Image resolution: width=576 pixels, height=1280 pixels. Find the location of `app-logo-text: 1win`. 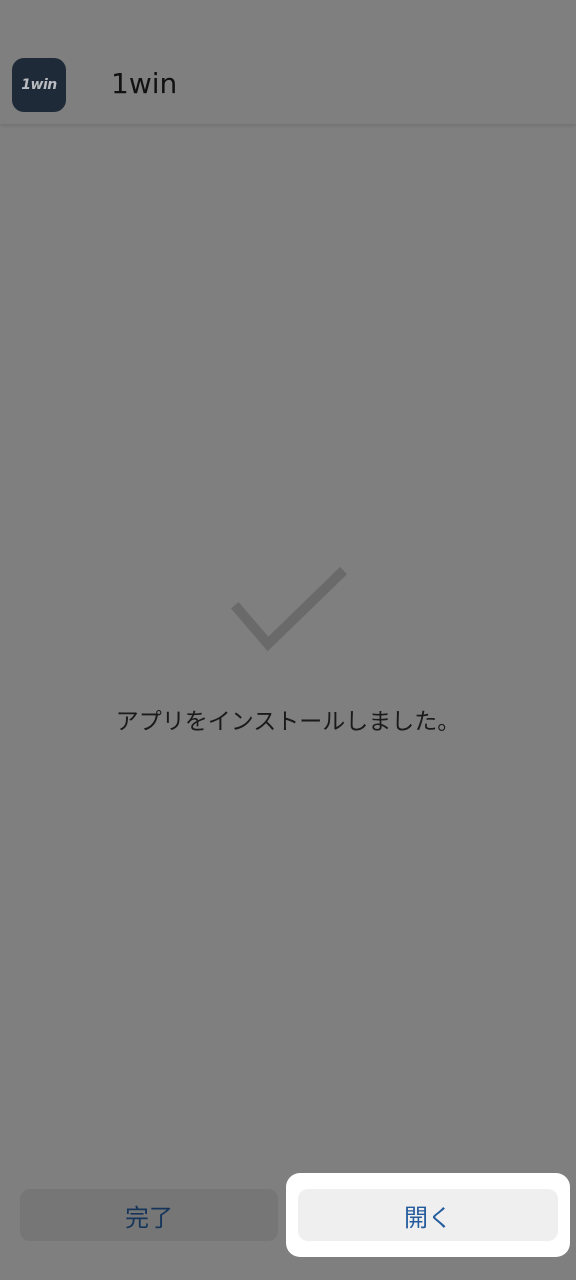

app-logo-text: 1win is located at coordinates (39, 85).